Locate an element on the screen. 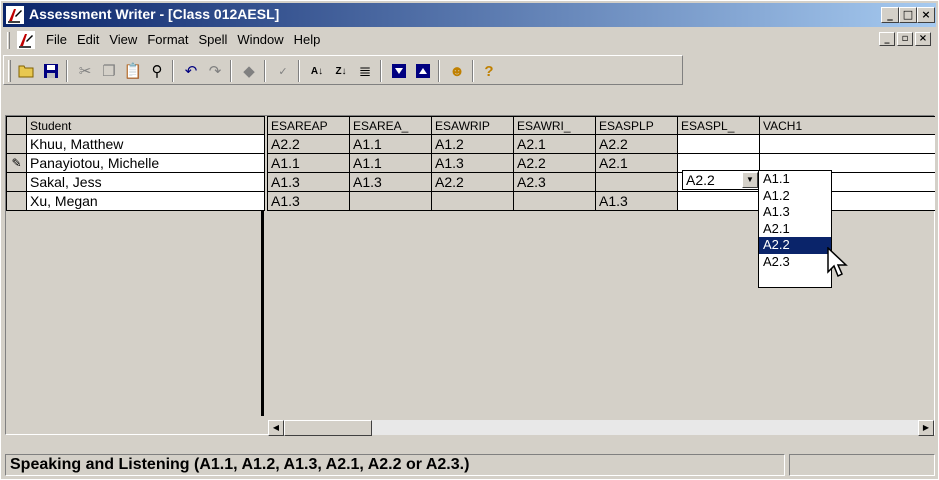 The height and width of the screenshot is (480, 939). paste-icon: 📋 is located at coordinates (133, 71).